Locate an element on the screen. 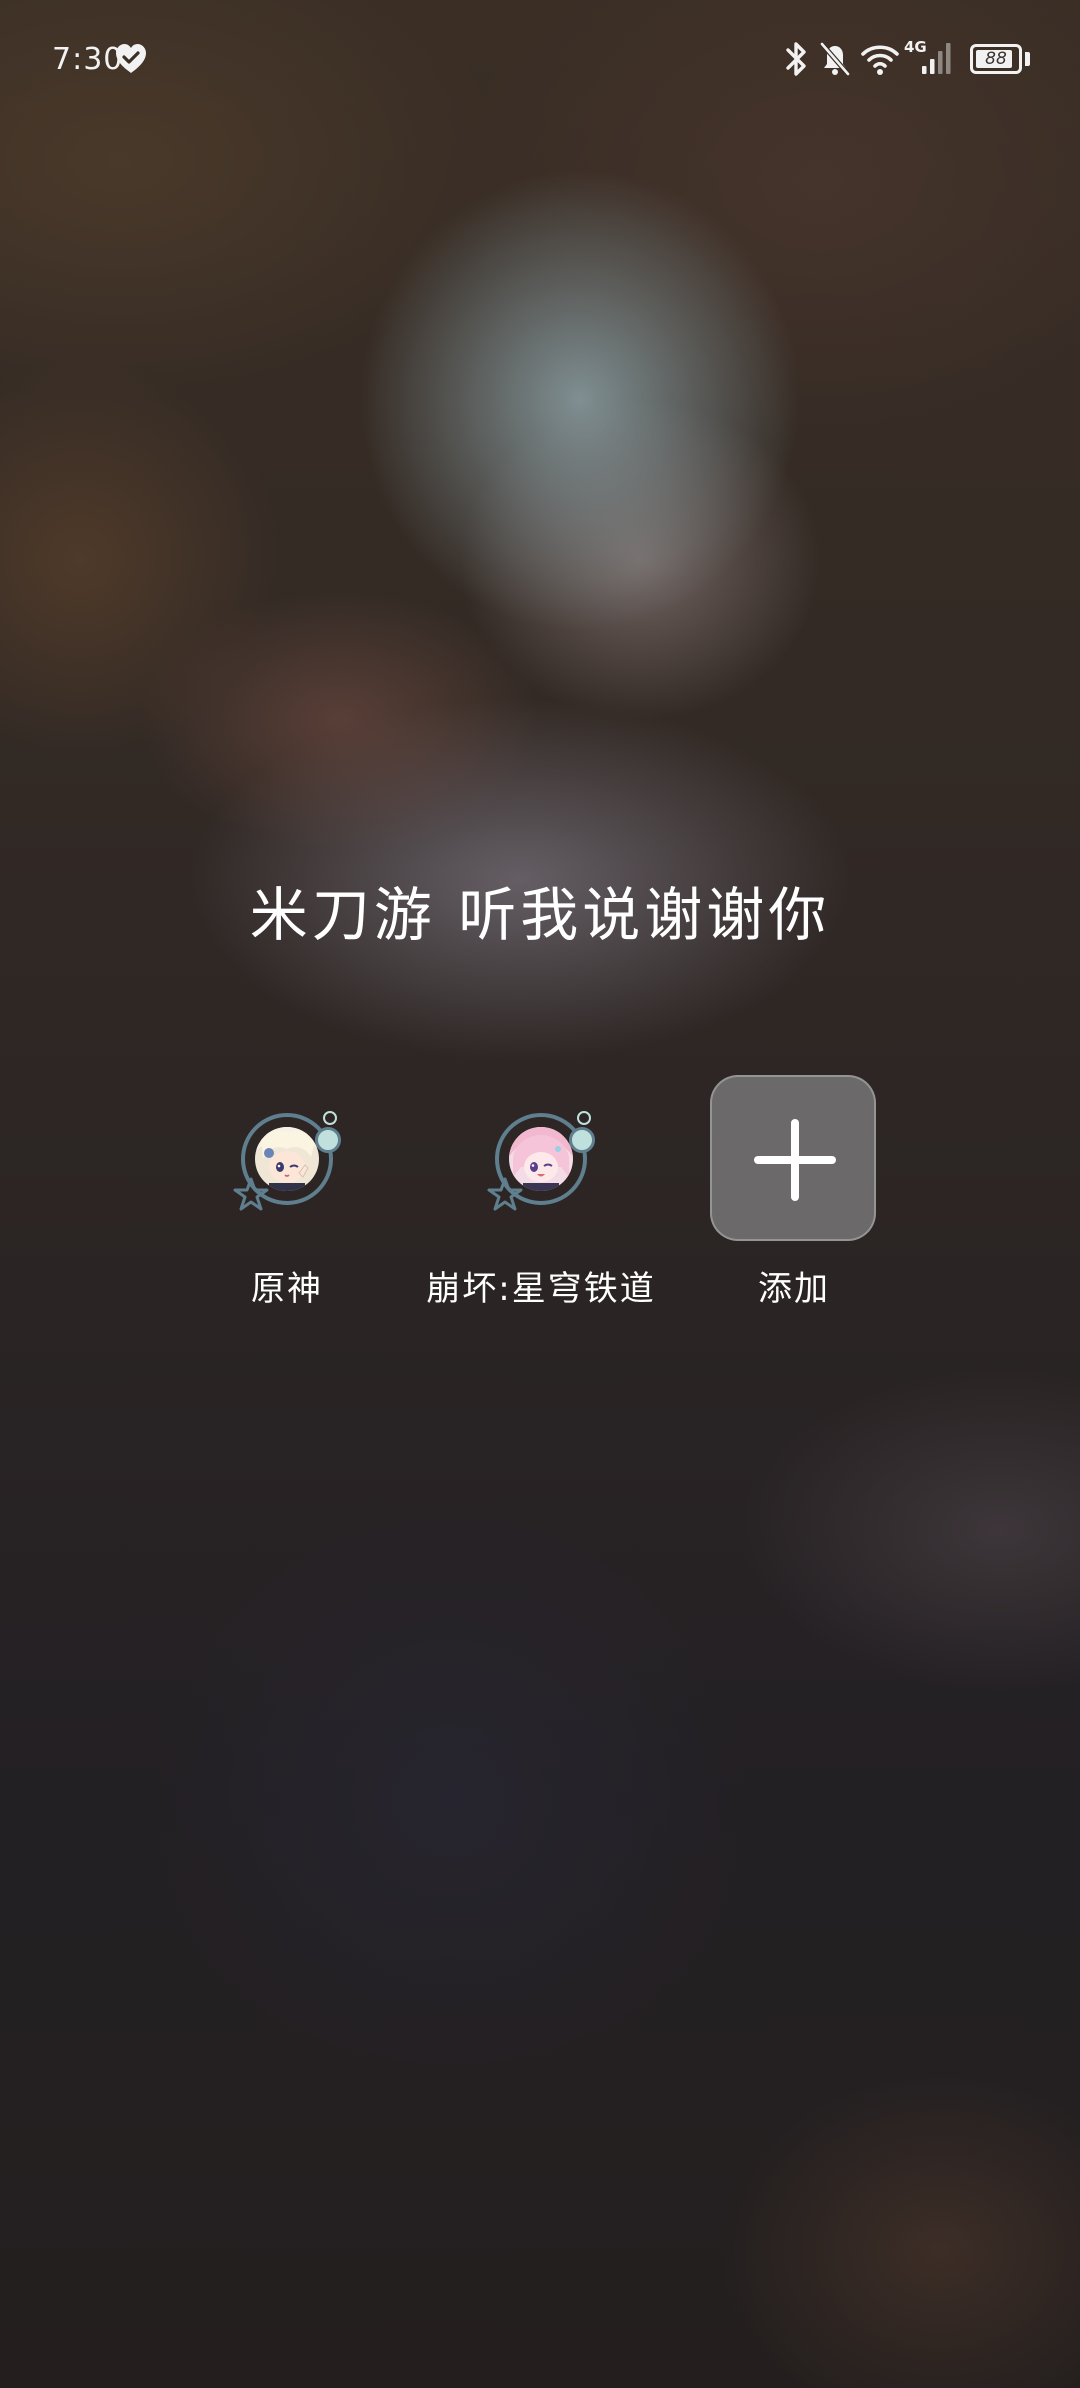 This screenshot has height=2388, width=1080. battery-icon: 88 is located at coordinates (996, 59).